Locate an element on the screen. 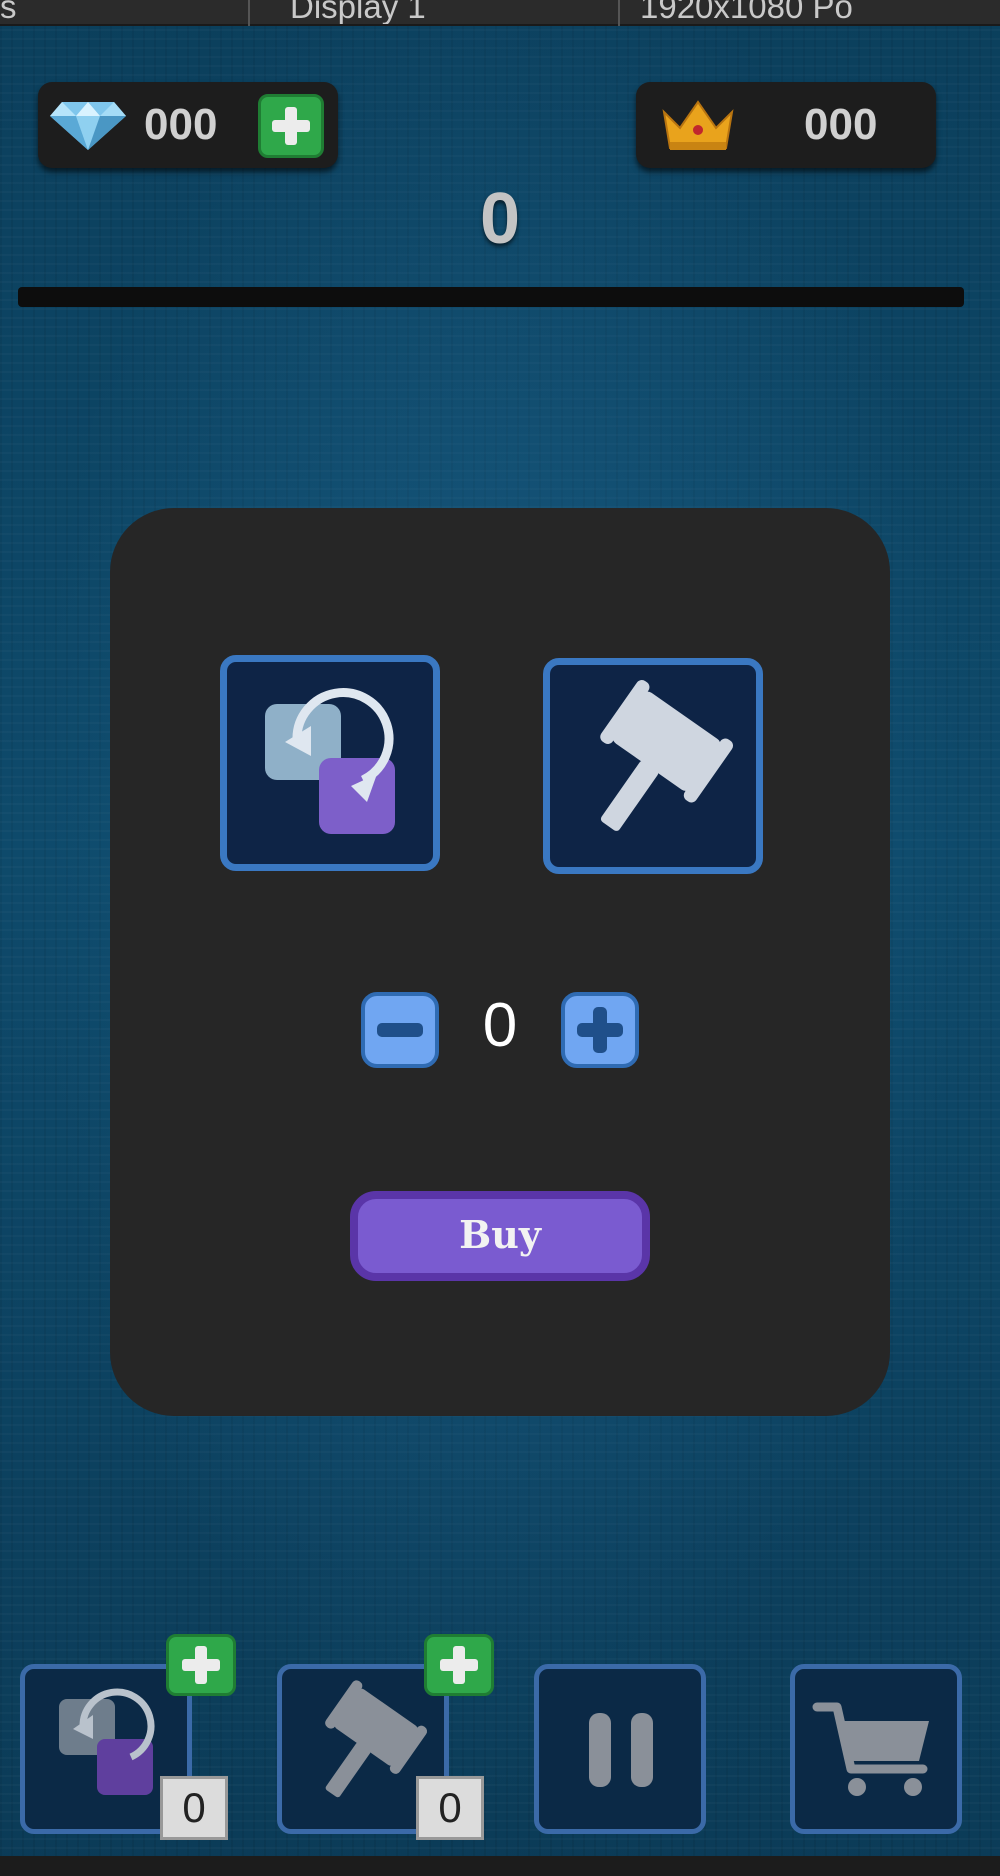  swap-booster-option is located at coordinates (330, 763).